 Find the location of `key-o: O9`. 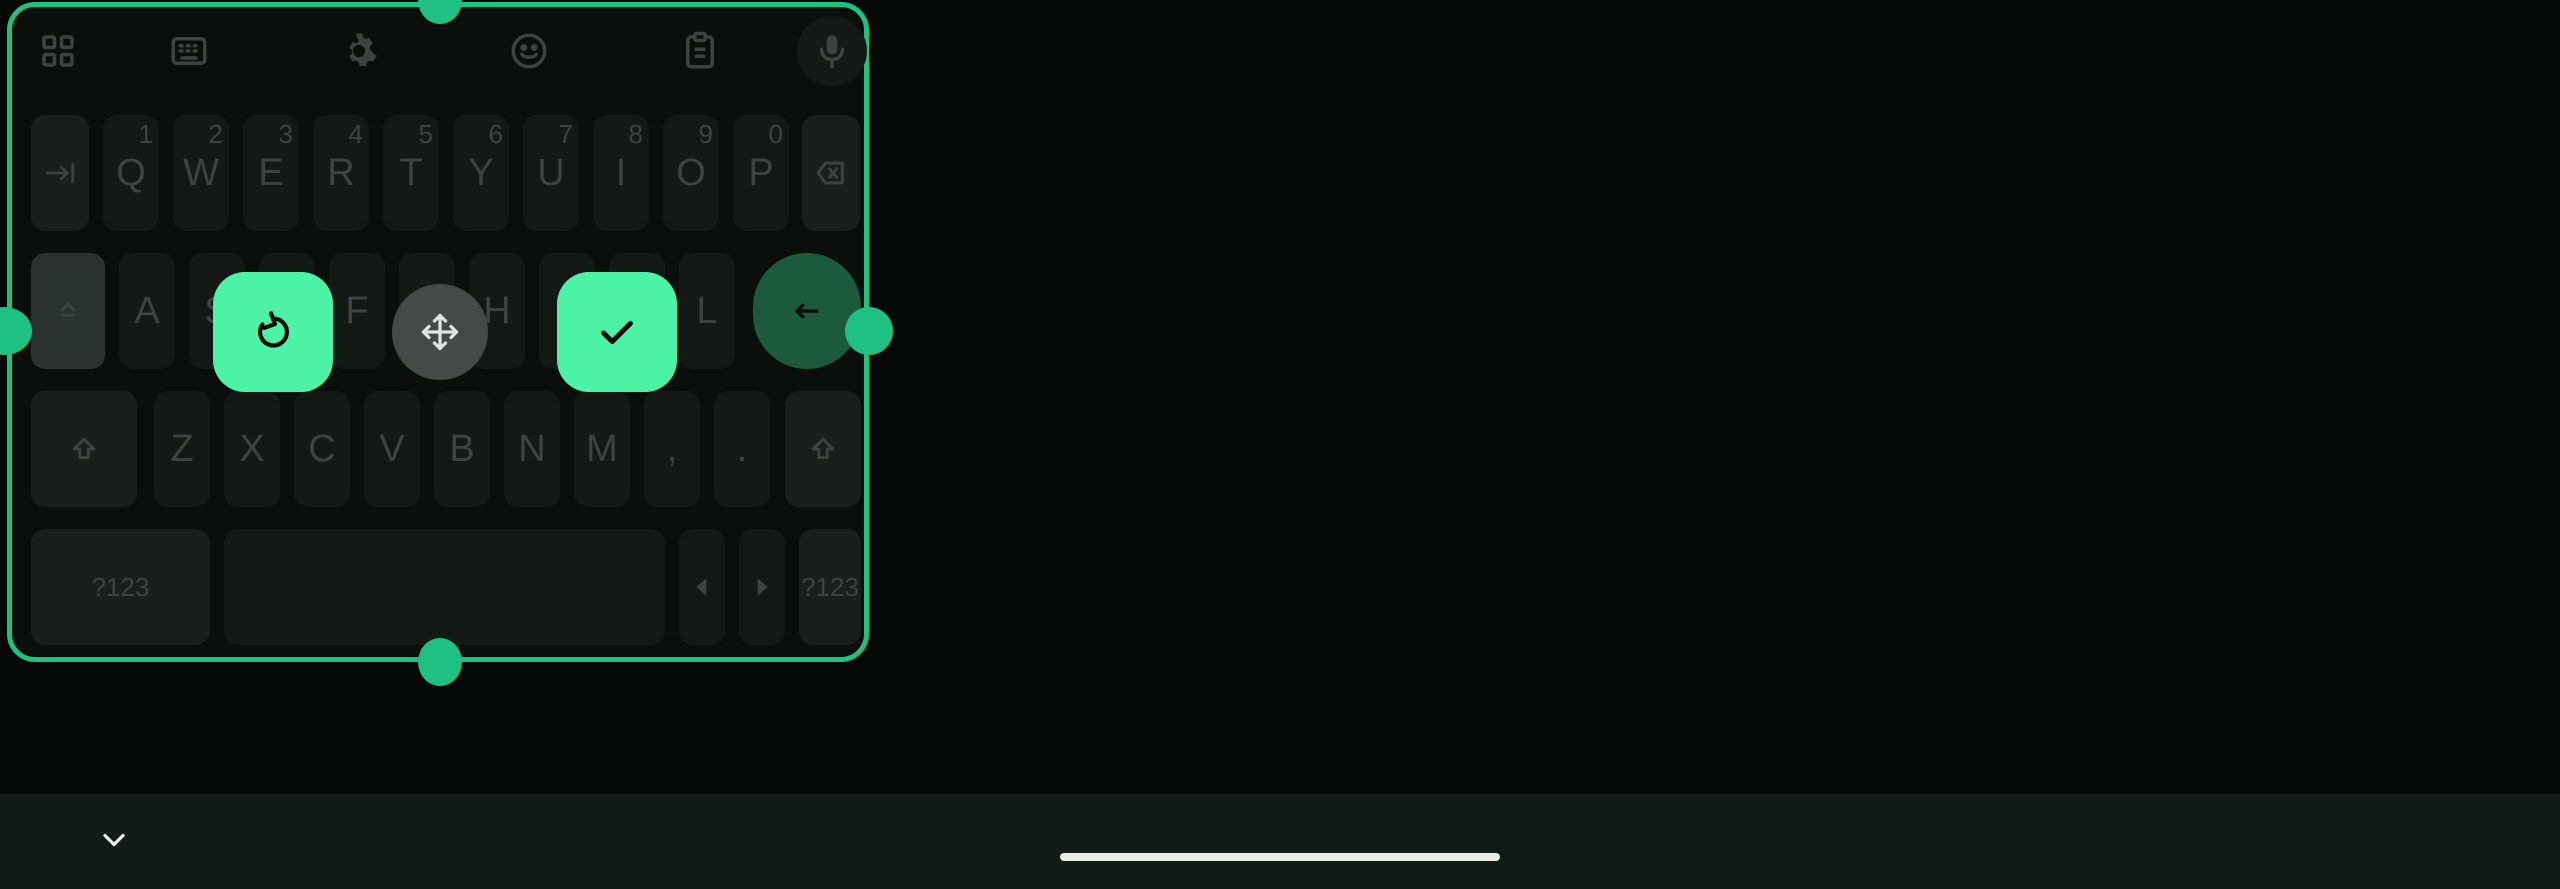

key-o: O9 is located at coordinates (691, 173).